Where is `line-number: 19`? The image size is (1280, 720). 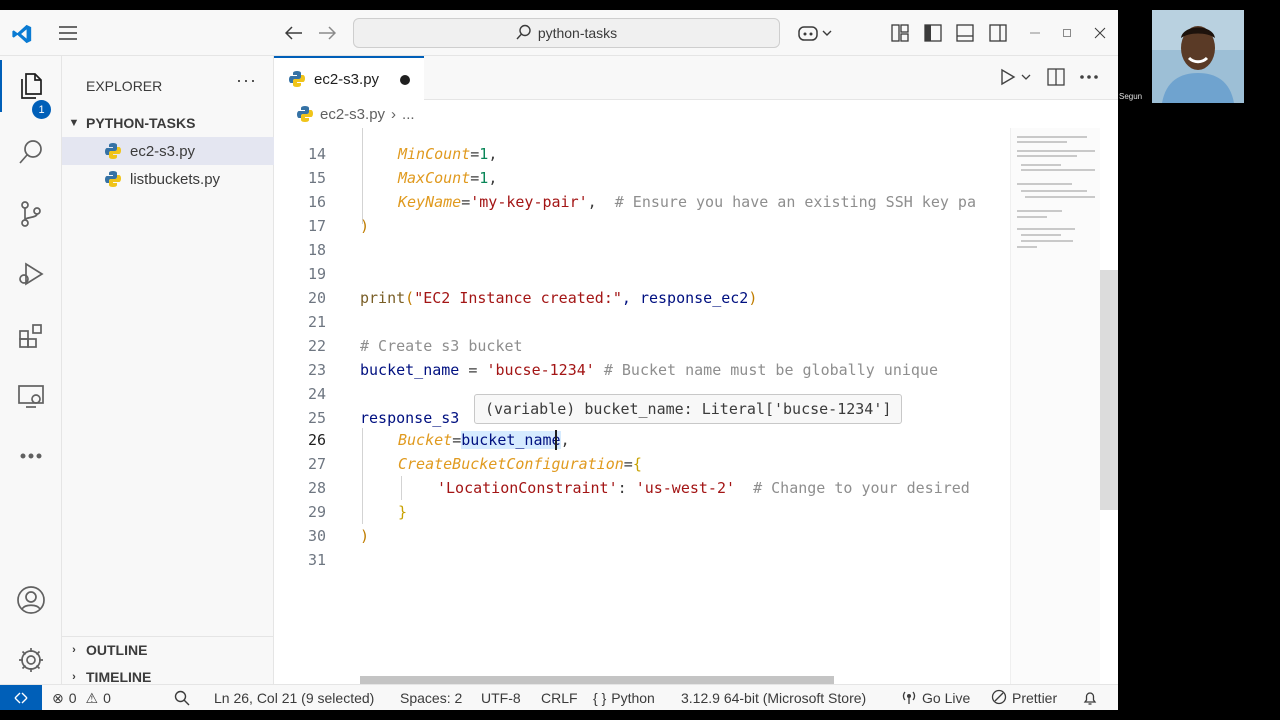
line-number: 19 is located at coordinates (316, 274).